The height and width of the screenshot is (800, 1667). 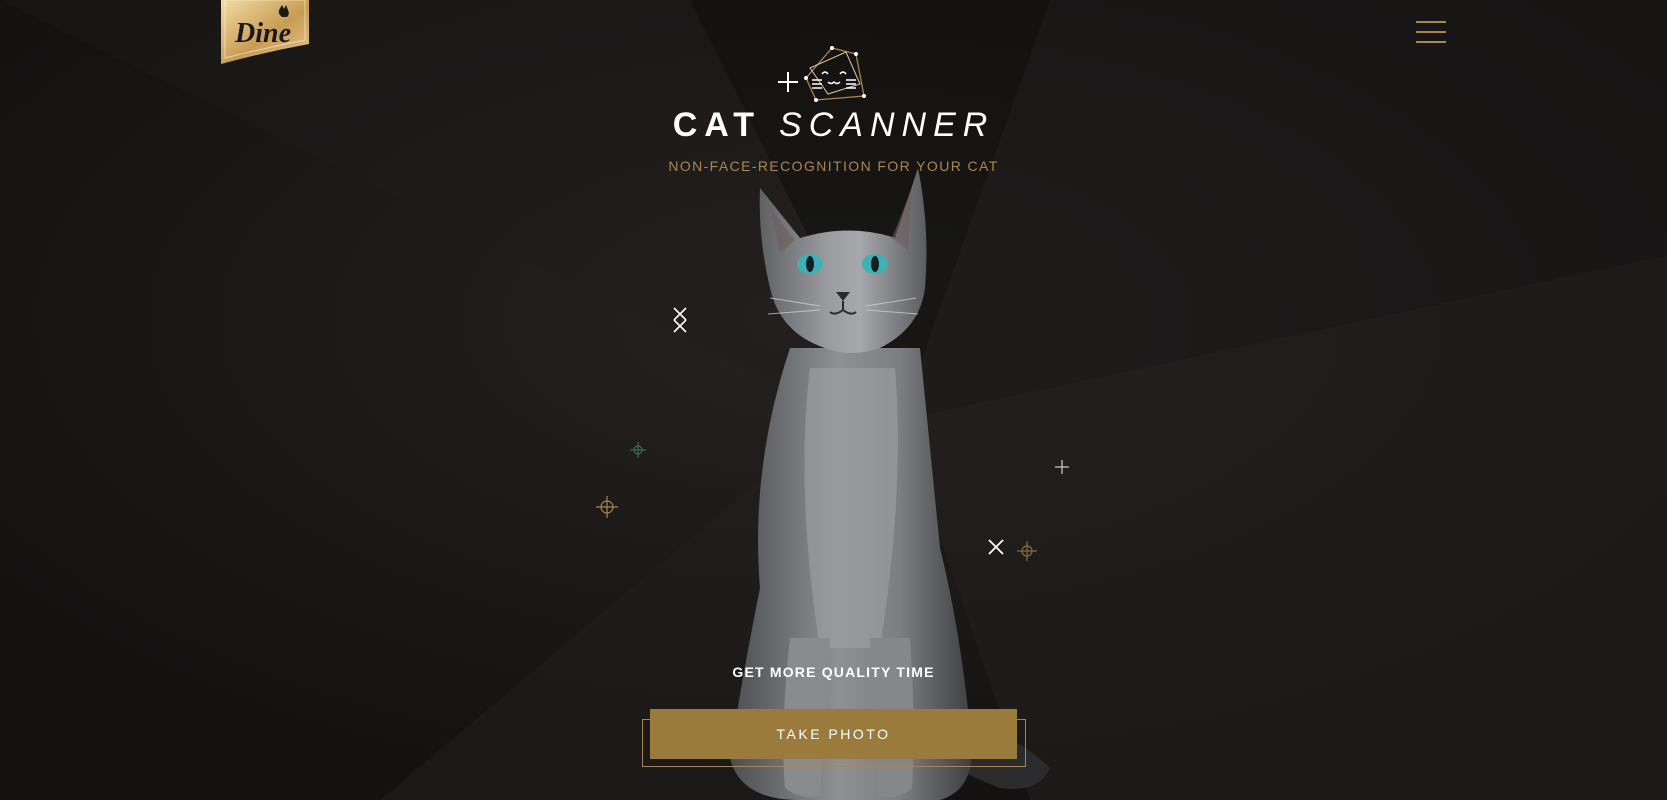 What do you see at coordinates (822, 74) in the screenshot?
I see `cat-scanner-icon` at bounding box center [822, 74].